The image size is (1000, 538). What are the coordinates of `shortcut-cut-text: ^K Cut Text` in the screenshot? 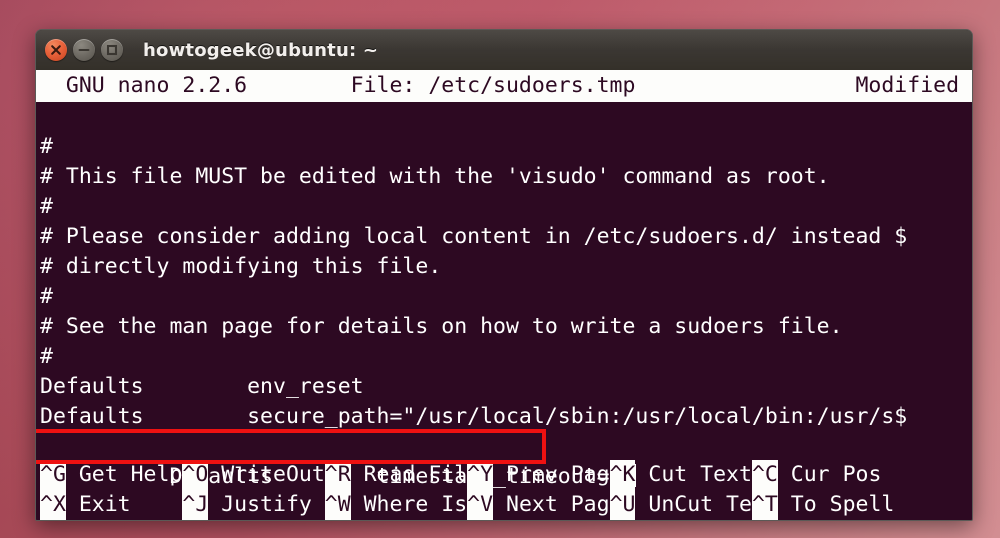 It's located at (680, 475).